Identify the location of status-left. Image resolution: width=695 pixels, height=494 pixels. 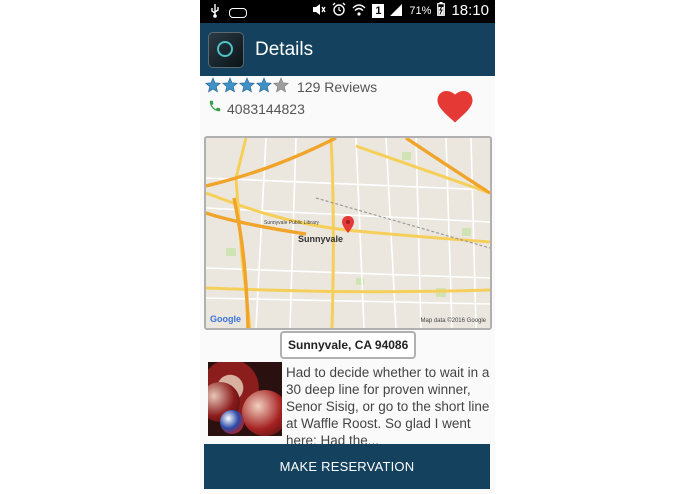
(228, 12).